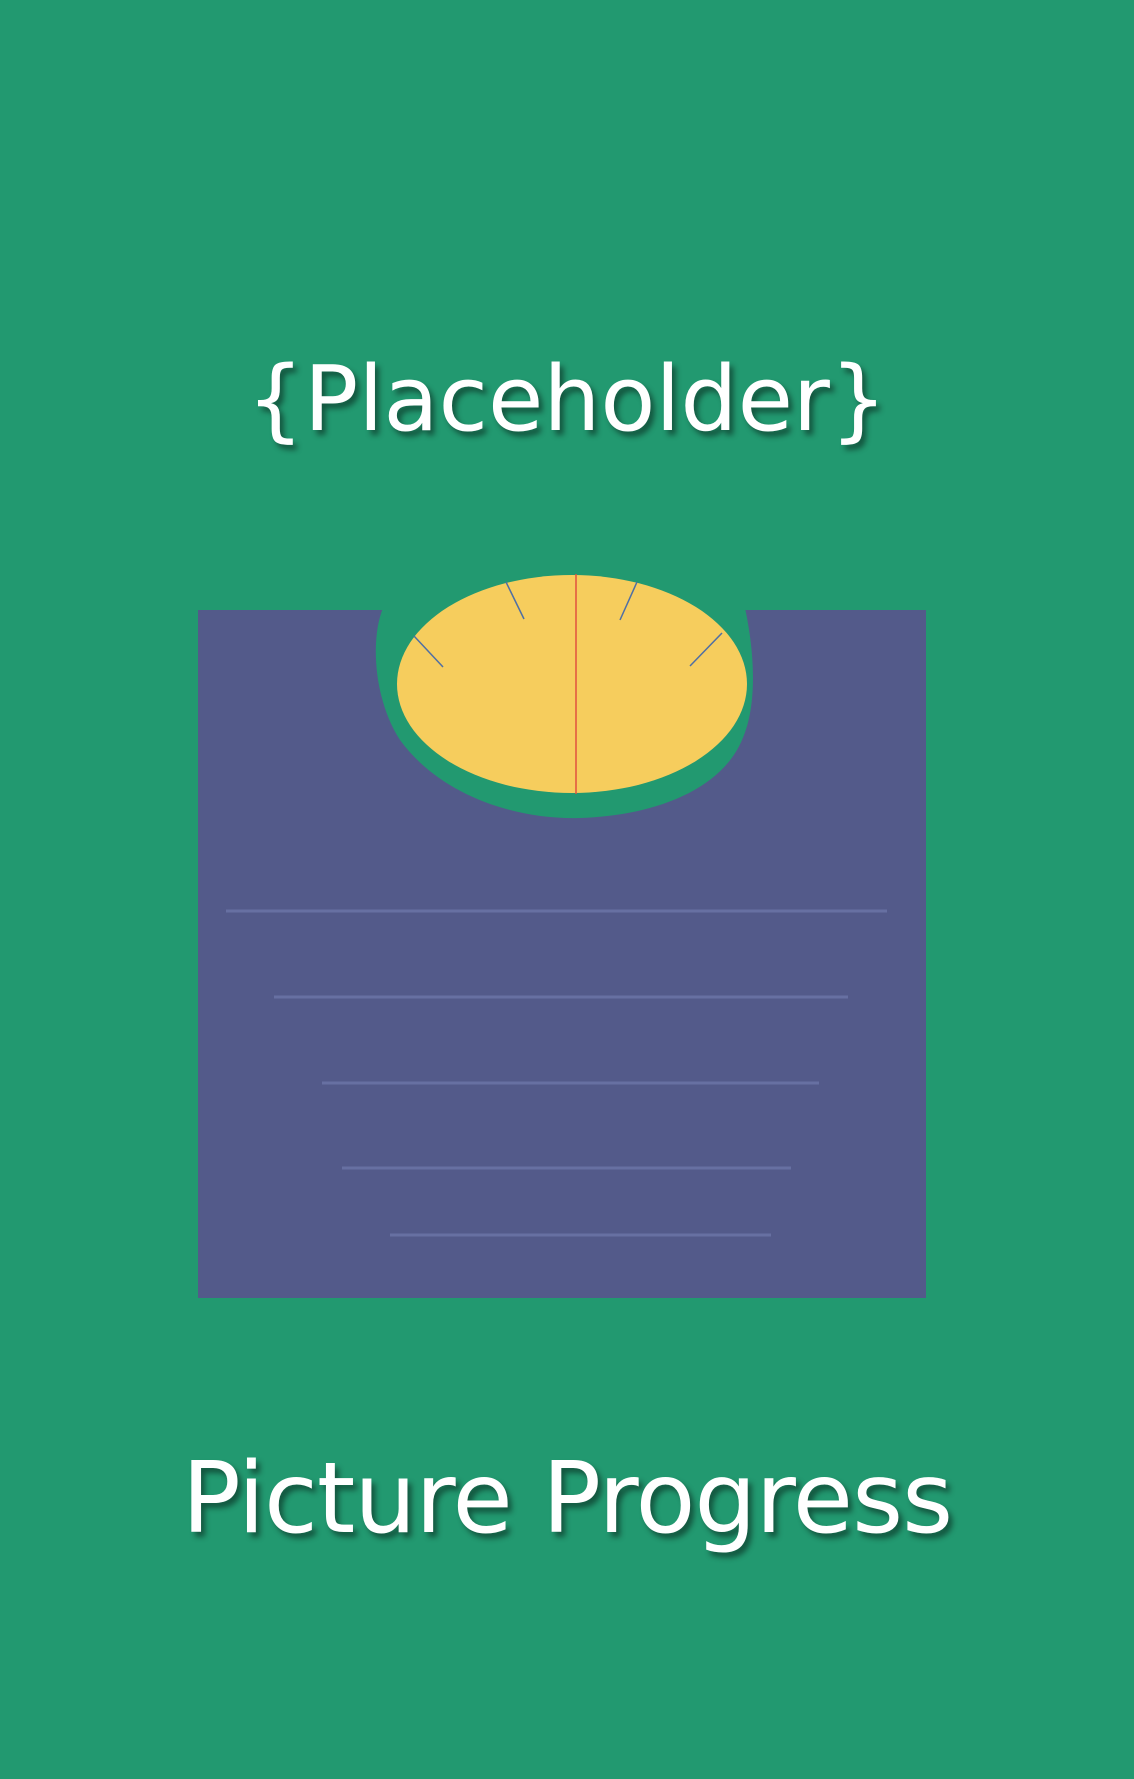  Describe the element at coordinates (572, 684) in the screenshot. I see `dial-face` at that location.